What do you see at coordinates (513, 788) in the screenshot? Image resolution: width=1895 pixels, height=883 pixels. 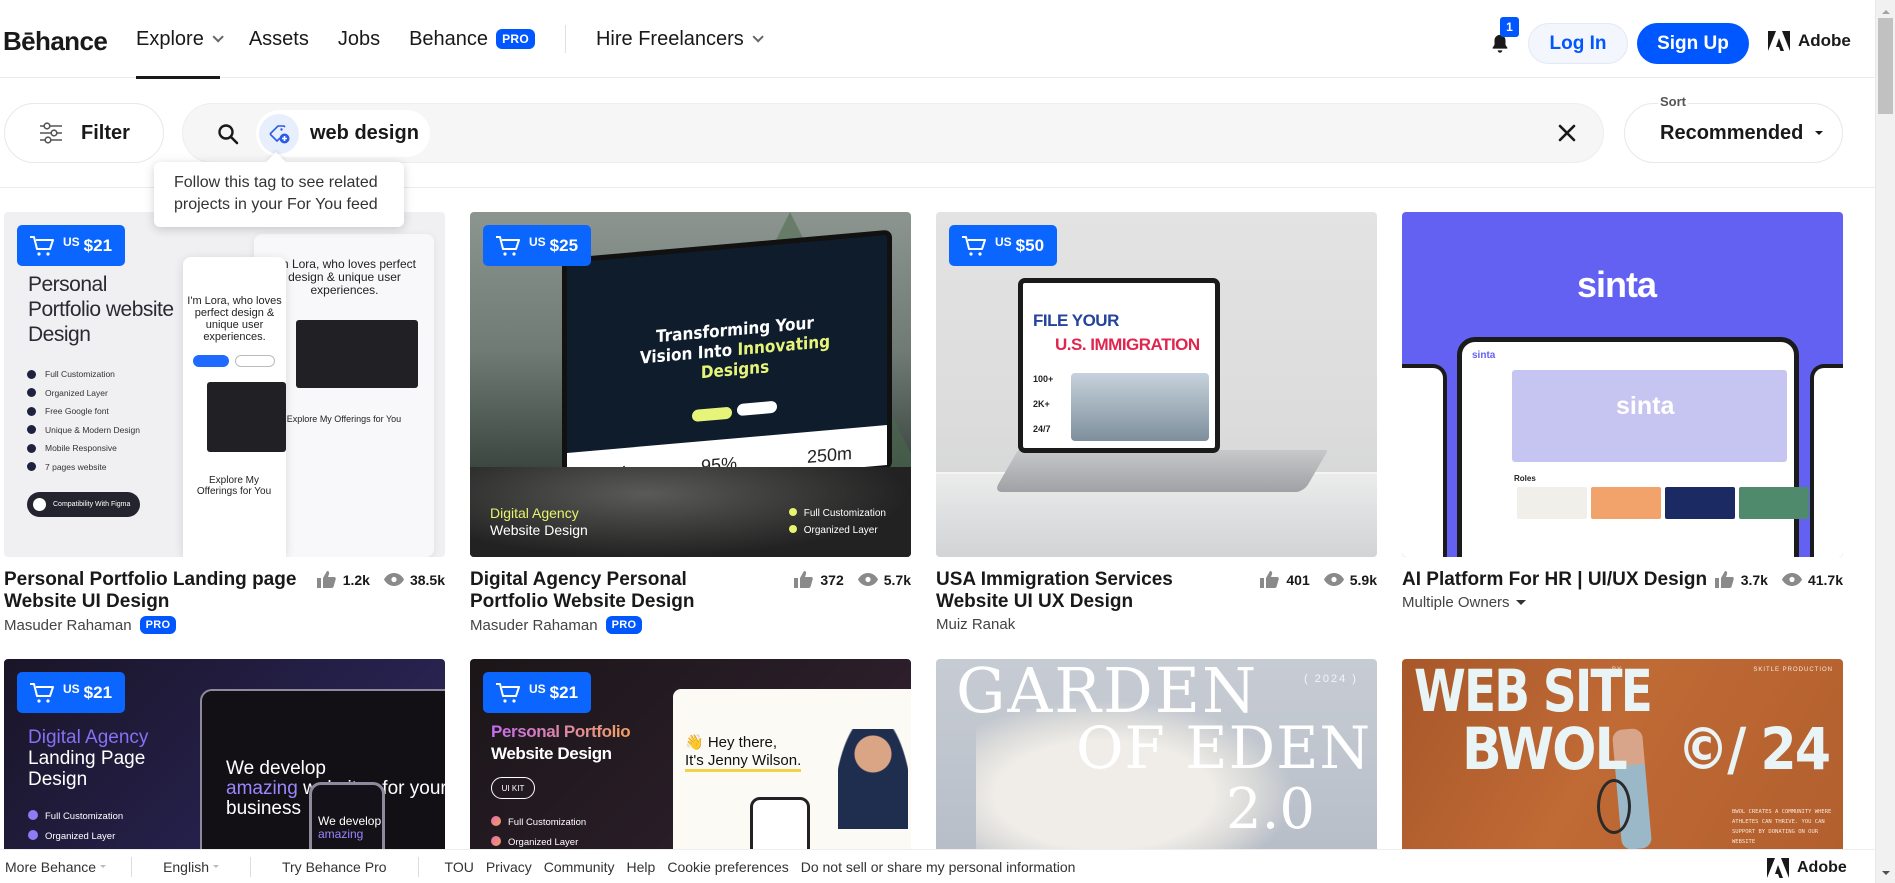 I see `ui-kit-badge: UI KIT` at bounding box center [513, 788].